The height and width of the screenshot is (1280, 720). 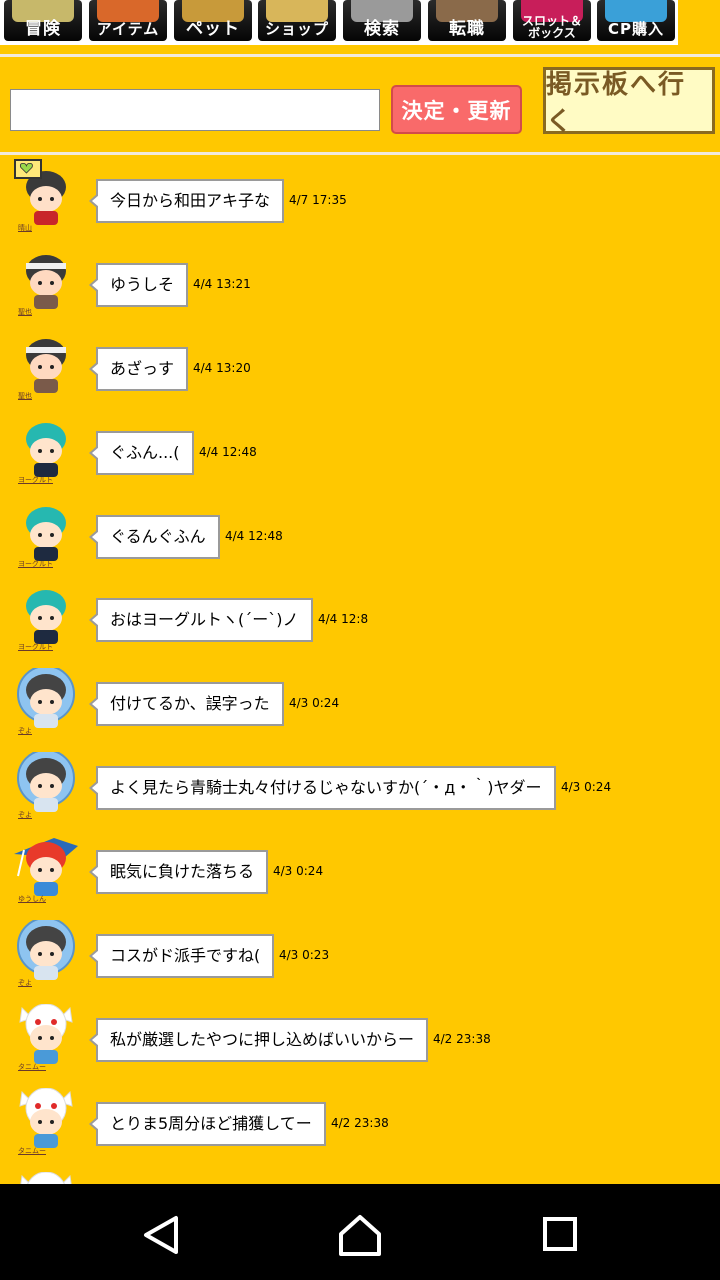 What do you see at coordinates (28, 169) in the screenshot?
I see `heart-badge-icon` at bounding box center [28, 169].